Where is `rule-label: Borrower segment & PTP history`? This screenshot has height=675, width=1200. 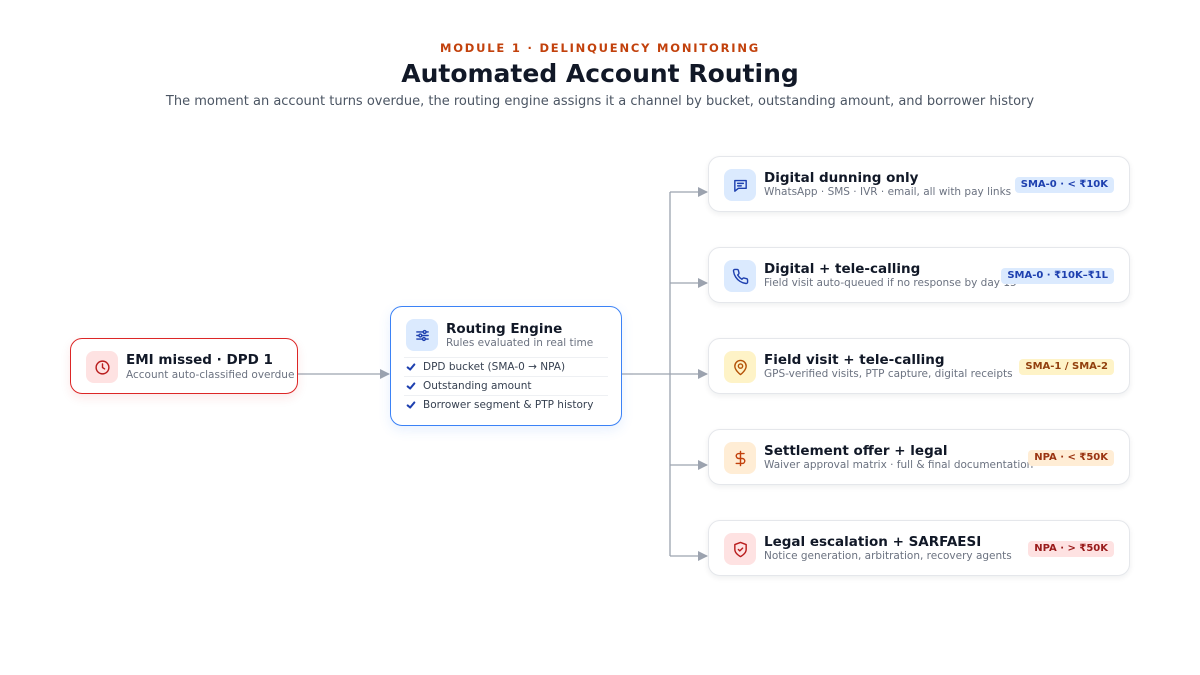
rule-label: Borrower segment & PTP history is located at coordinates (508, 405).